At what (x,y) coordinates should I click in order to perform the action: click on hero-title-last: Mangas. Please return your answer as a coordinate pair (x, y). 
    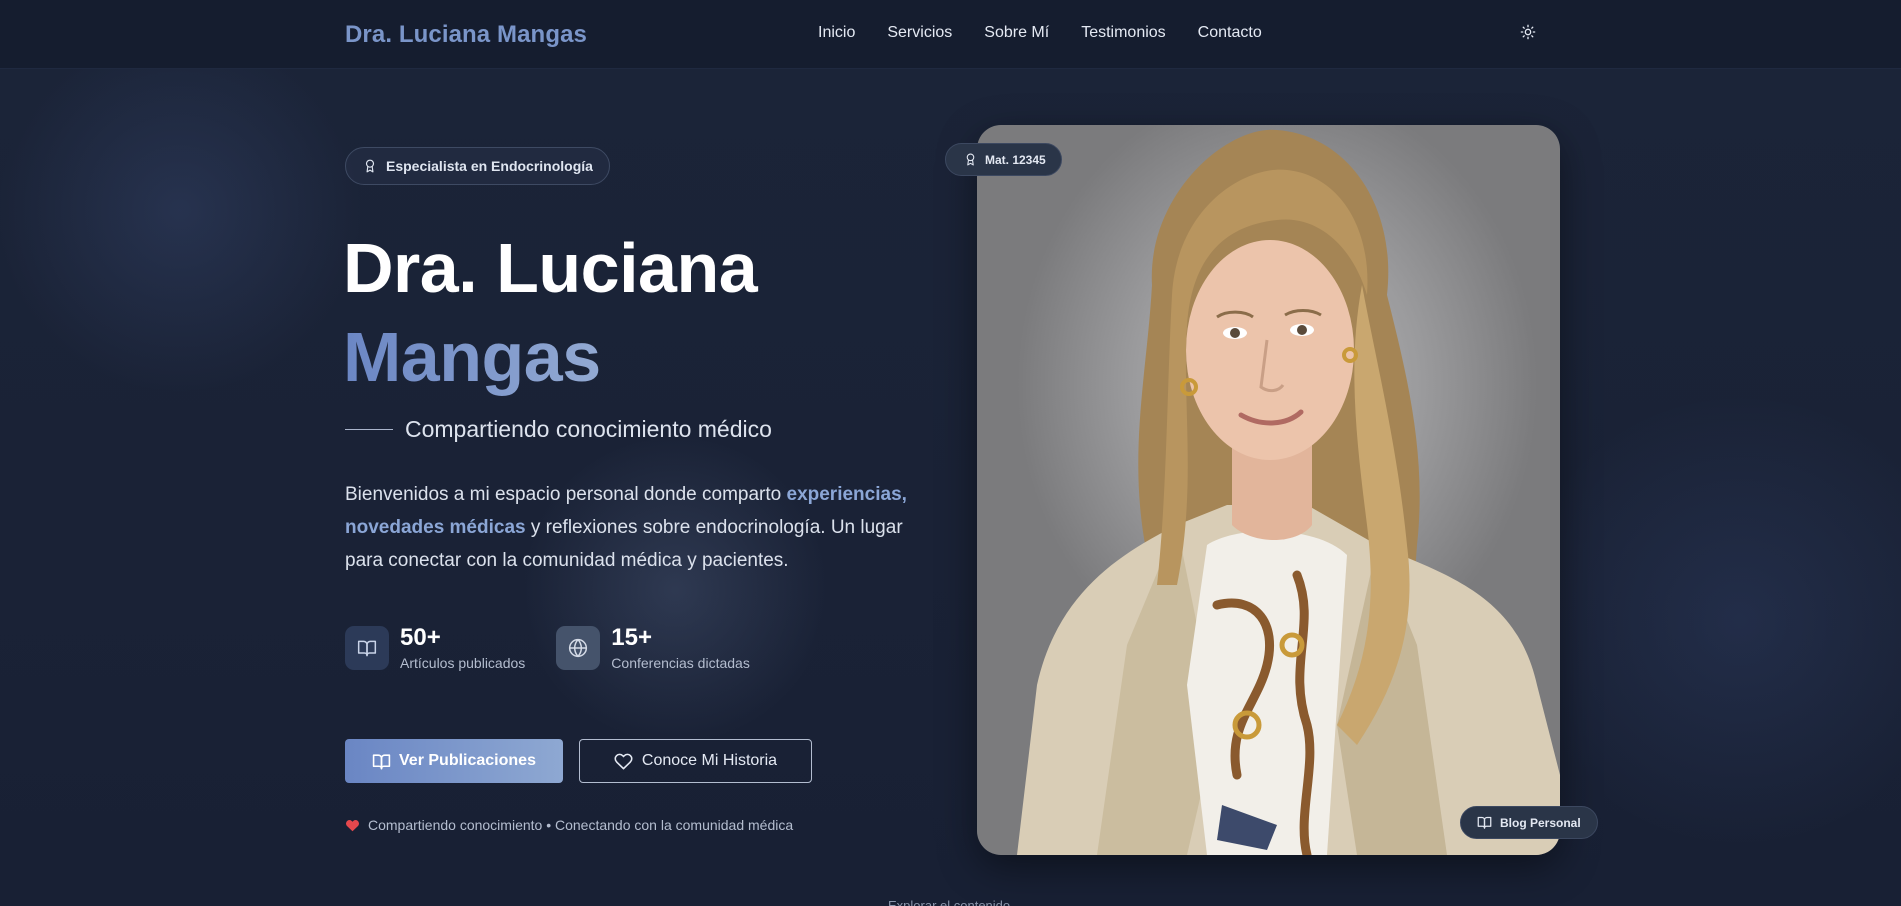
    Looking at the image, I should click on (472, 357).